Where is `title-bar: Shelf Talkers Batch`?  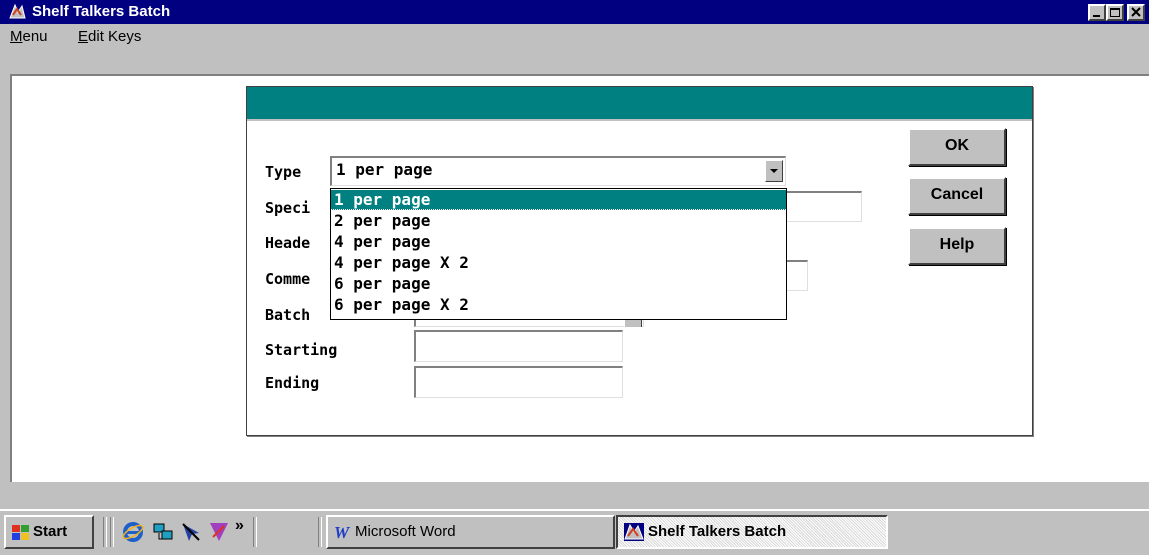
title-bar: Shelf Talkers Batch is located at coordinates (574, 12).